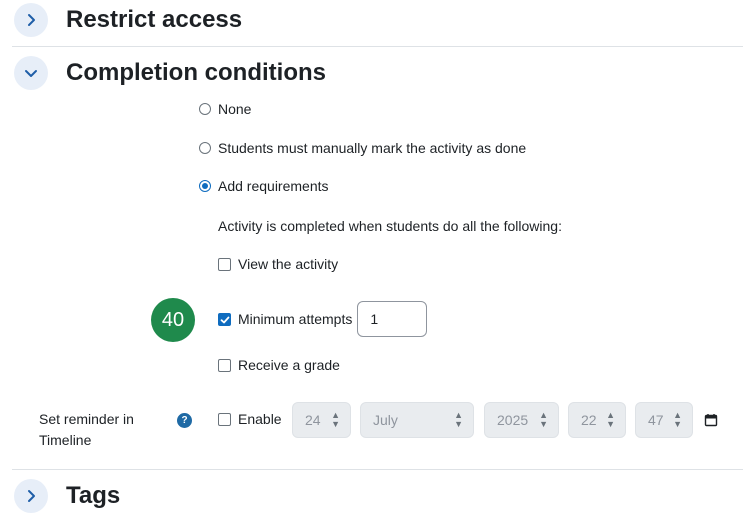 This screenshot has height=521, width=743. Describe the element at coordinates (86, 419) in the screenshot. I see `reminder-label-line1: Set reminder in` at that location.